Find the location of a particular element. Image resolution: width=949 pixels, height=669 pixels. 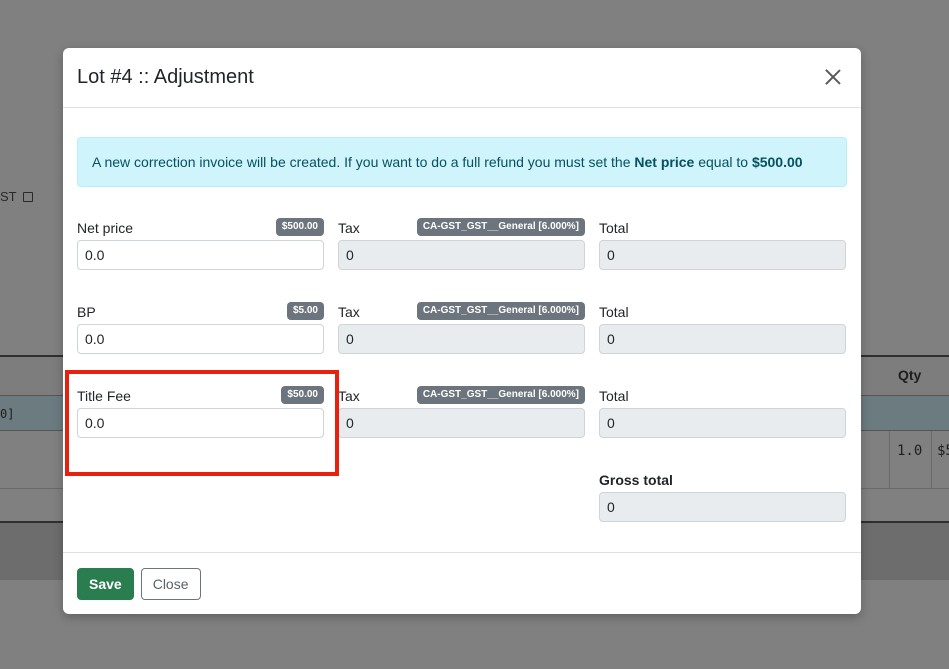

title-fee-total-label: Total is located at coordinates (614, 396).